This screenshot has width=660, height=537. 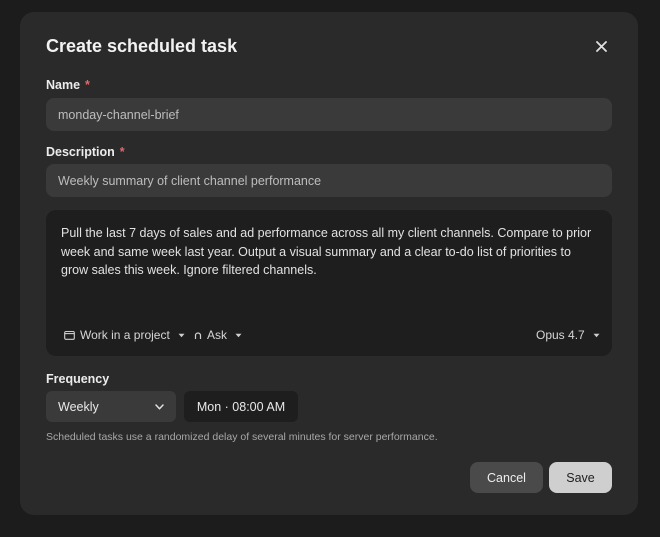 I want to click on project-dropdown: Work in a project, so click(x=124, y=335).